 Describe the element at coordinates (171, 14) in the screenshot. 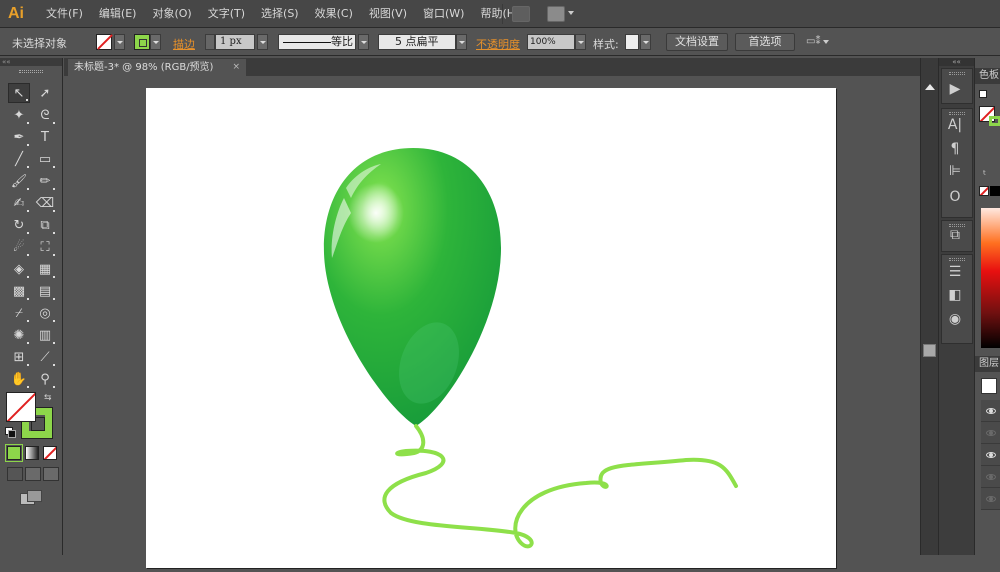

I see `menu-object: 对象(O)` at that location.